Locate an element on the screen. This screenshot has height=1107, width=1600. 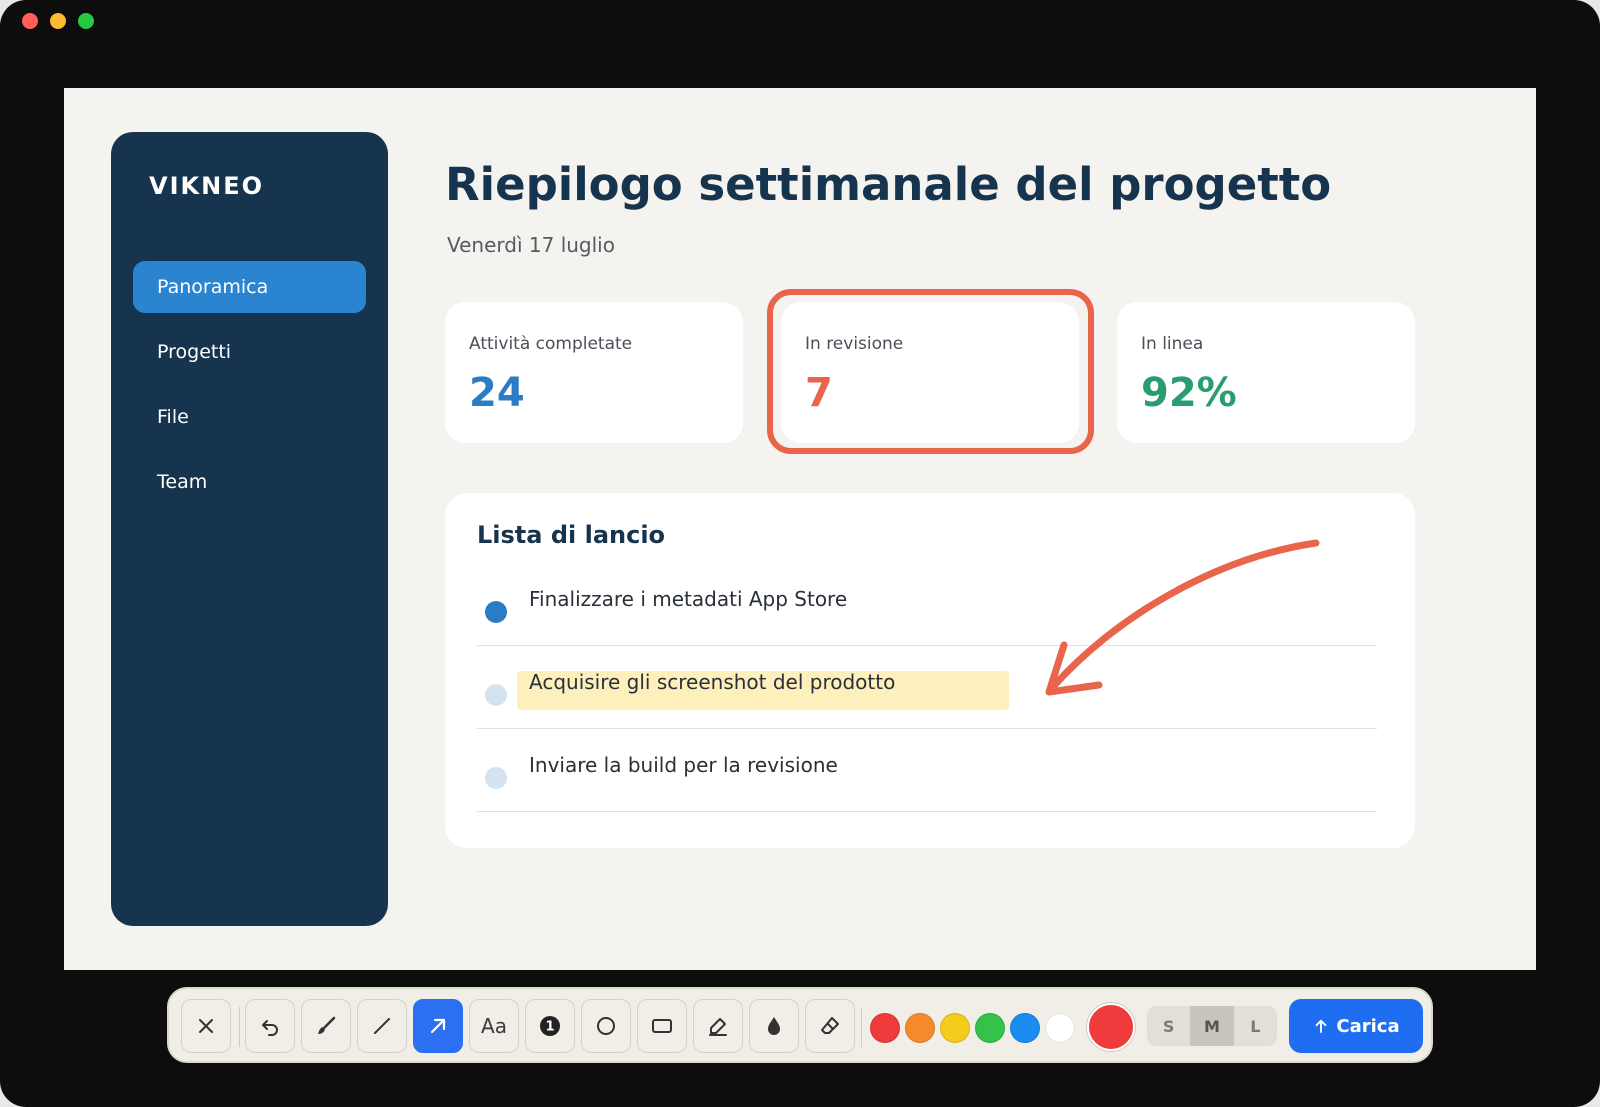
annotation-toolbar: Aa 1 S M L Carica is located at coordinates (800, 1025).